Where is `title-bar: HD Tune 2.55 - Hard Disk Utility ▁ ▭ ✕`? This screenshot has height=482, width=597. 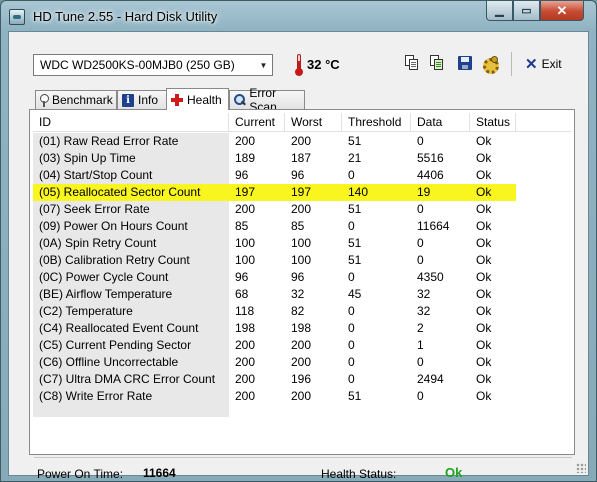
title-bar: HD Tune 2.55 - Hard Disk Utility ▁ ▭ ✕ is located at coordinates (298, 16).